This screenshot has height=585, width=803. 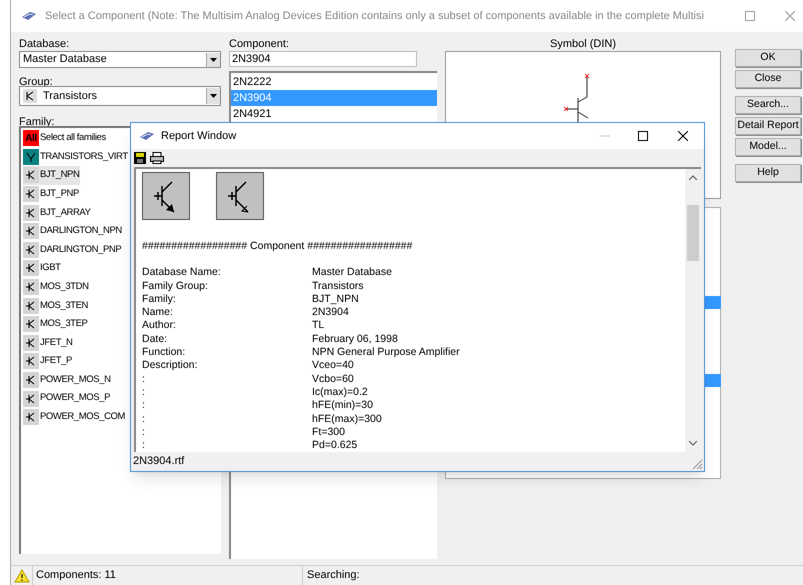 What do you see at coordinates (693, 233) in the screenshot?
I see `scrollbar-thumb` at bounding box center [693, 233].